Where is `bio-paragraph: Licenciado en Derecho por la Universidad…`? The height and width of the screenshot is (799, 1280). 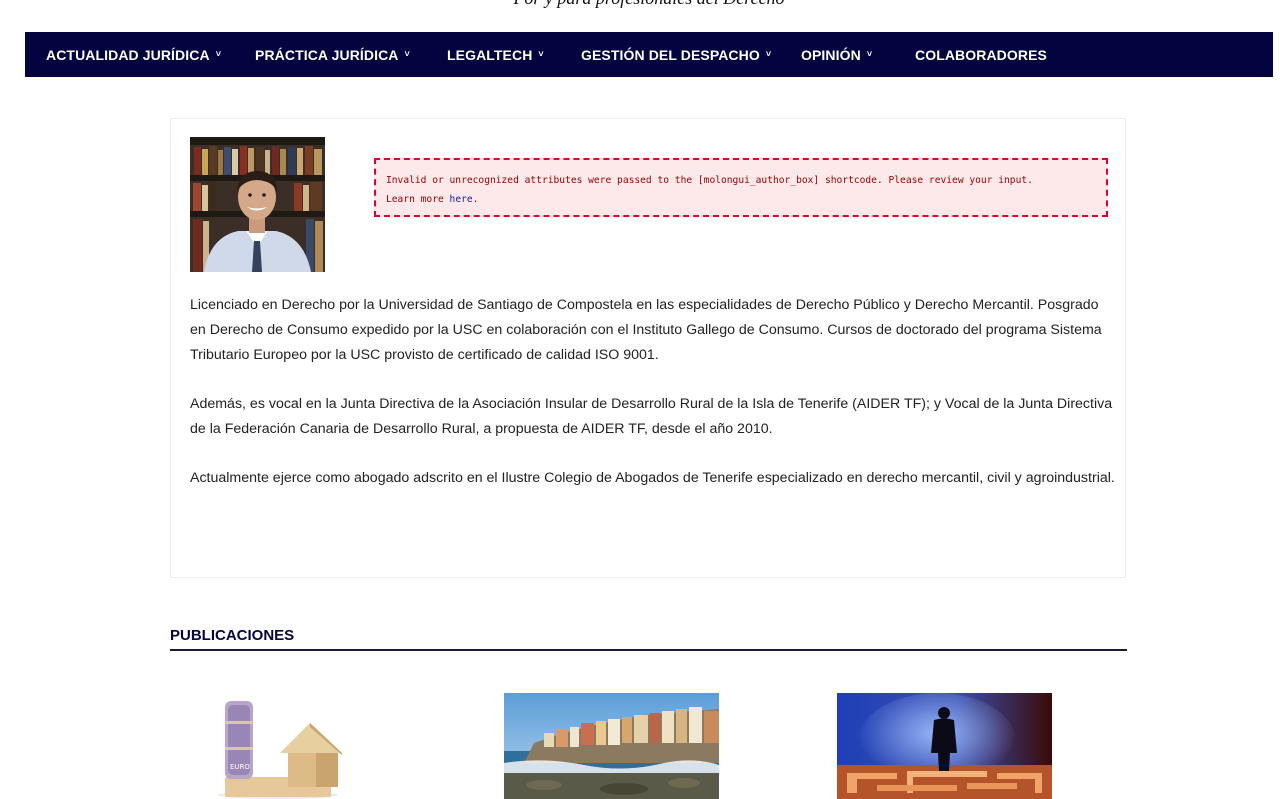 bio-paragraph: Licenciado en Derecho por la Universidad… is located at coordinates (646, 330).